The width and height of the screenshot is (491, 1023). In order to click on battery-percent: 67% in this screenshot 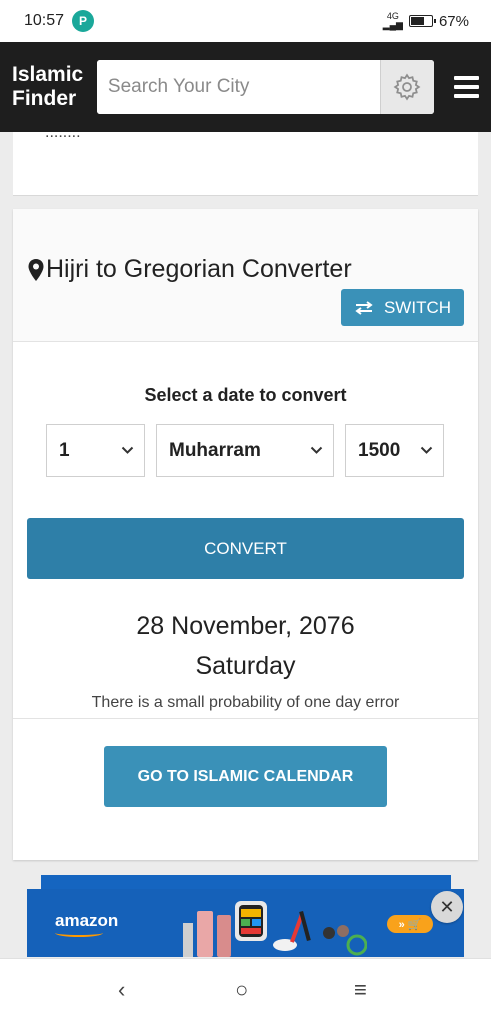, I will do `click(453, 21)`.